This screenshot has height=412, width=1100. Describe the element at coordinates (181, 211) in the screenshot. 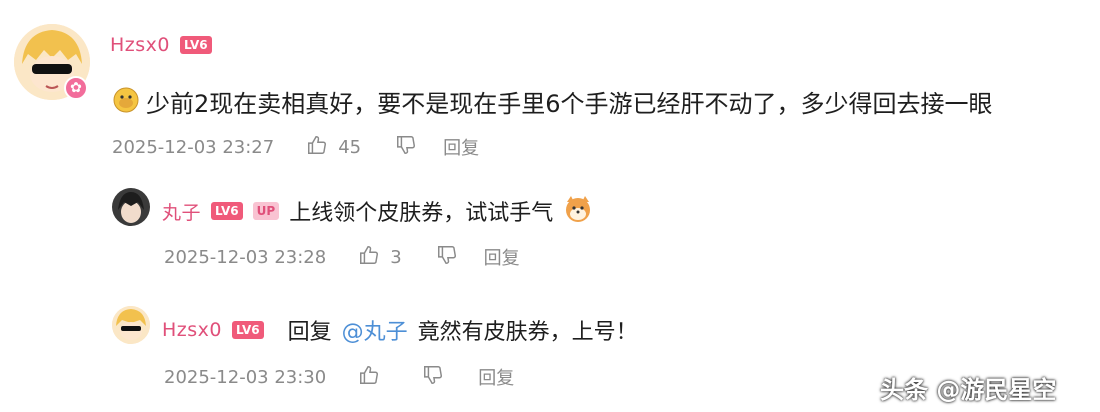

I see `username: 丸子` at that location.